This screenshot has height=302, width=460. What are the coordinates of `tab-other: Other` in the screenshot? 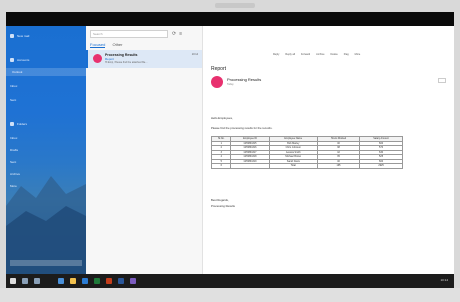 It's located at (117, 44).